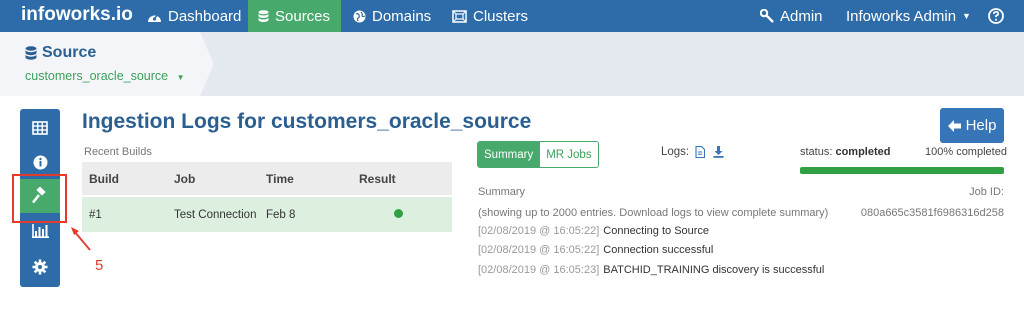 The height and width of the screenshot is (309, 1024). I want to click on arrow-left-icon, so click(954, 125).